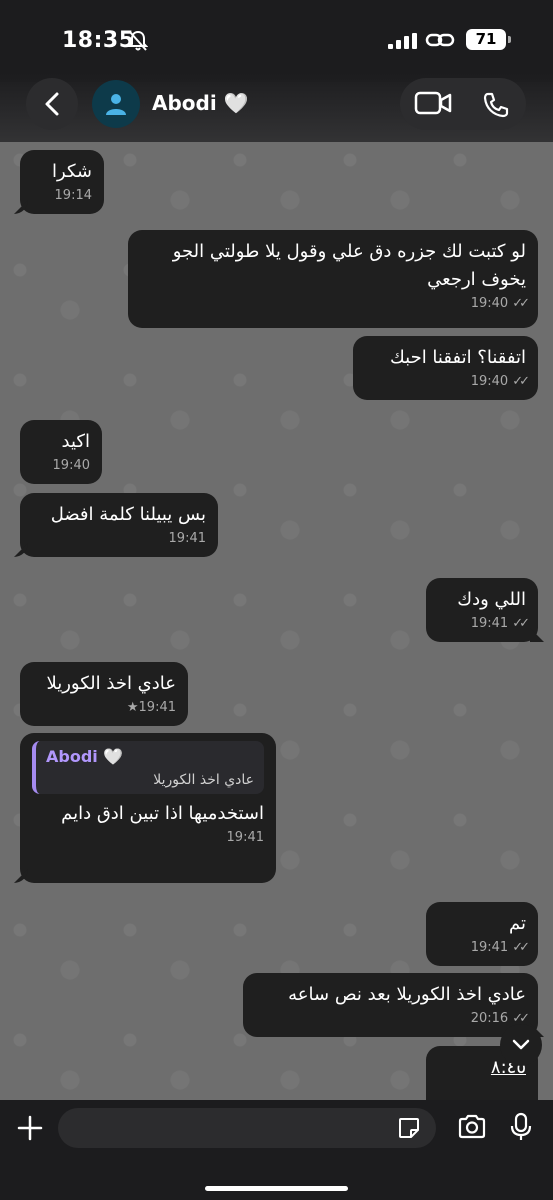 The image size is (553, 1200). I want to click on message-text: تم, so click(517, 923).